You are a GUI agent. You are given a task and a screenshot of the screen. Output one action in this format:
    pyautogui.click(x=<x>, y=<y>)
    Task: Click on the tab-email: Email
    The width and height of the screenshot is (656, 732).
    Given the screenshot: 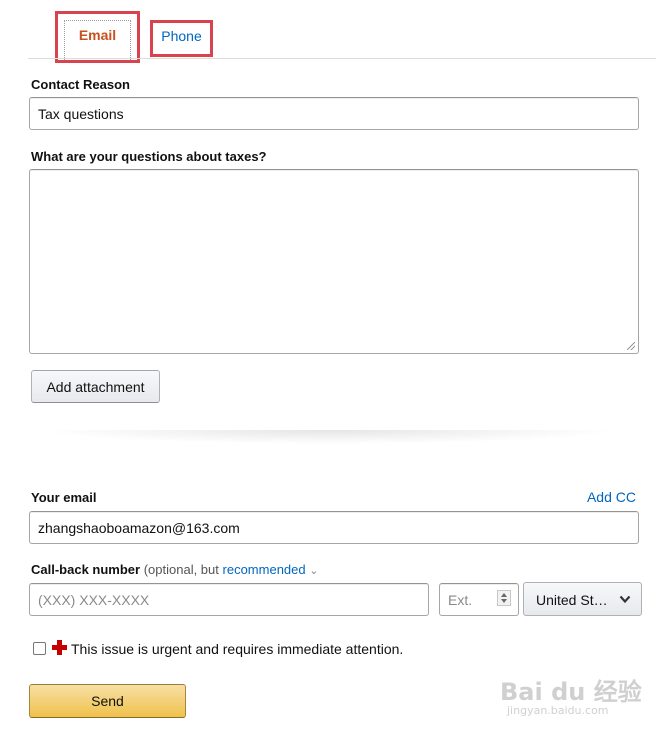 What is the action you would take?
    pyautogui.click(x=97, y=37)
    